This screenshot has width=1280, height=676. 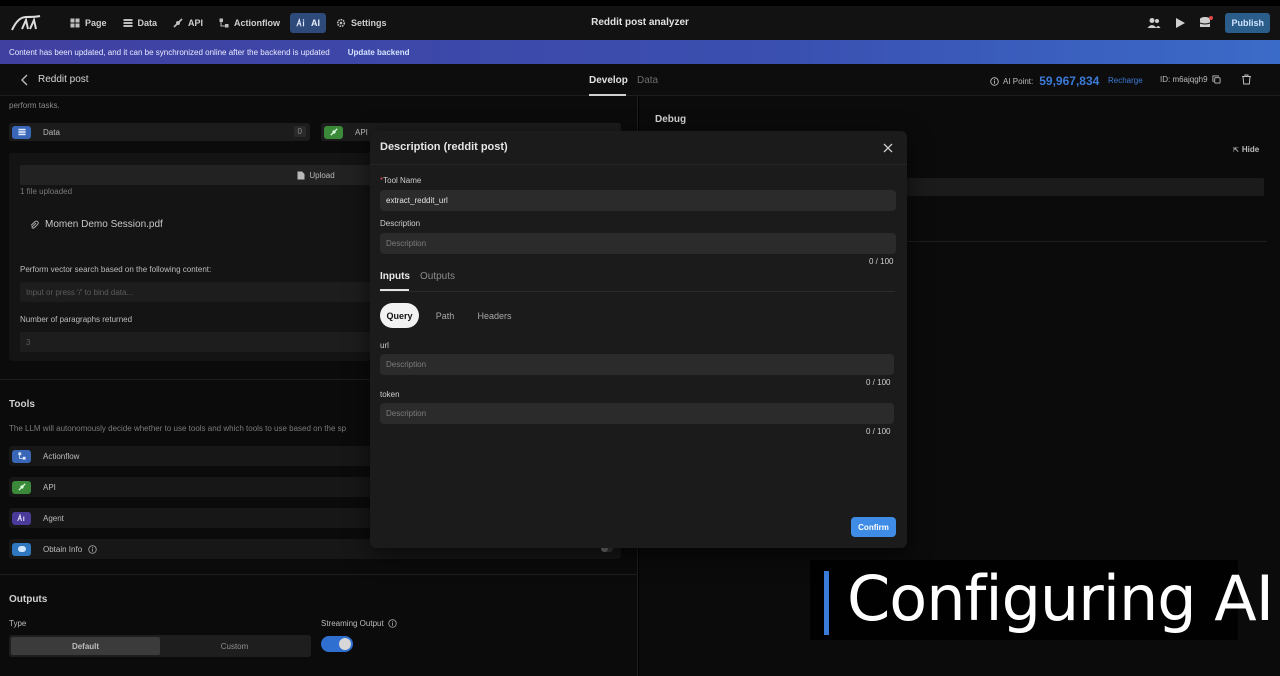 I want to click on param-name-token: token, so click(x=390, y=394).